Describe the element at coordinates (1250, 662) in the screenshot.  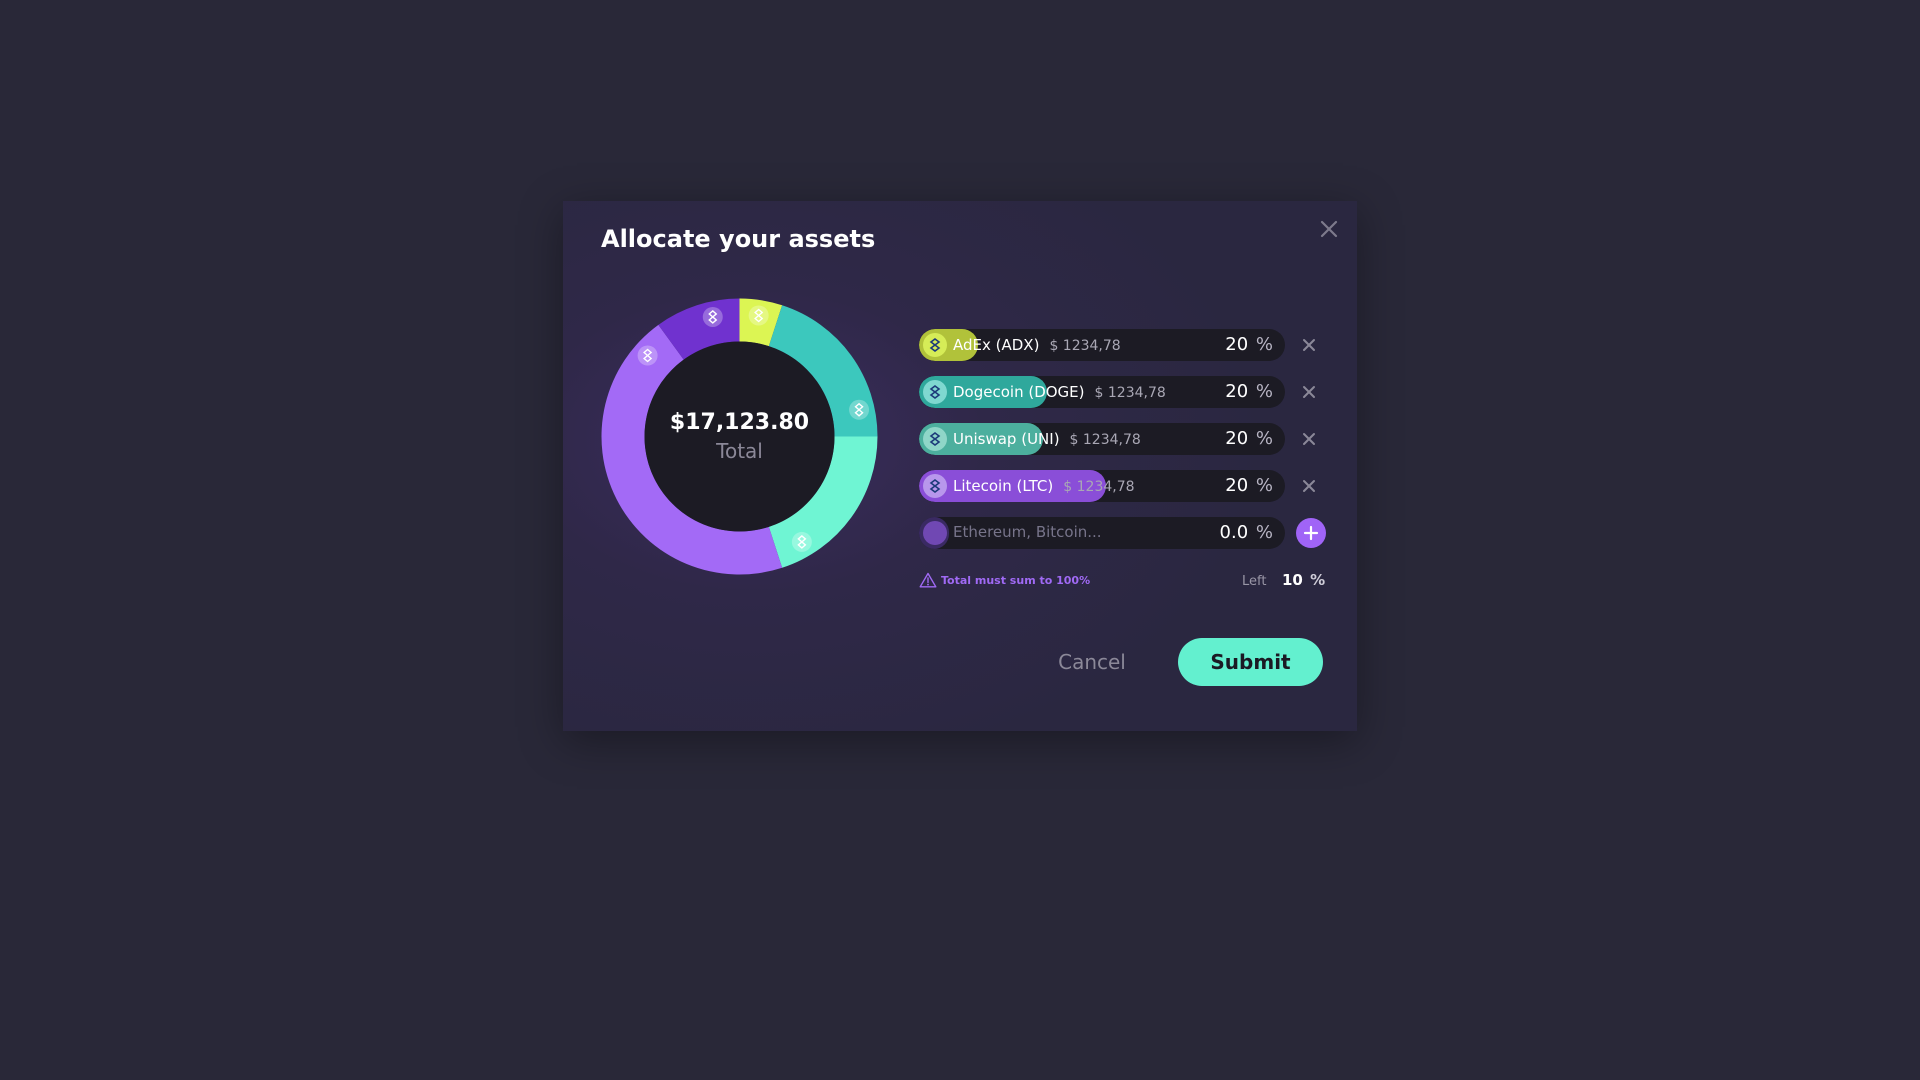
I see `submit-button: Submit` at that location.